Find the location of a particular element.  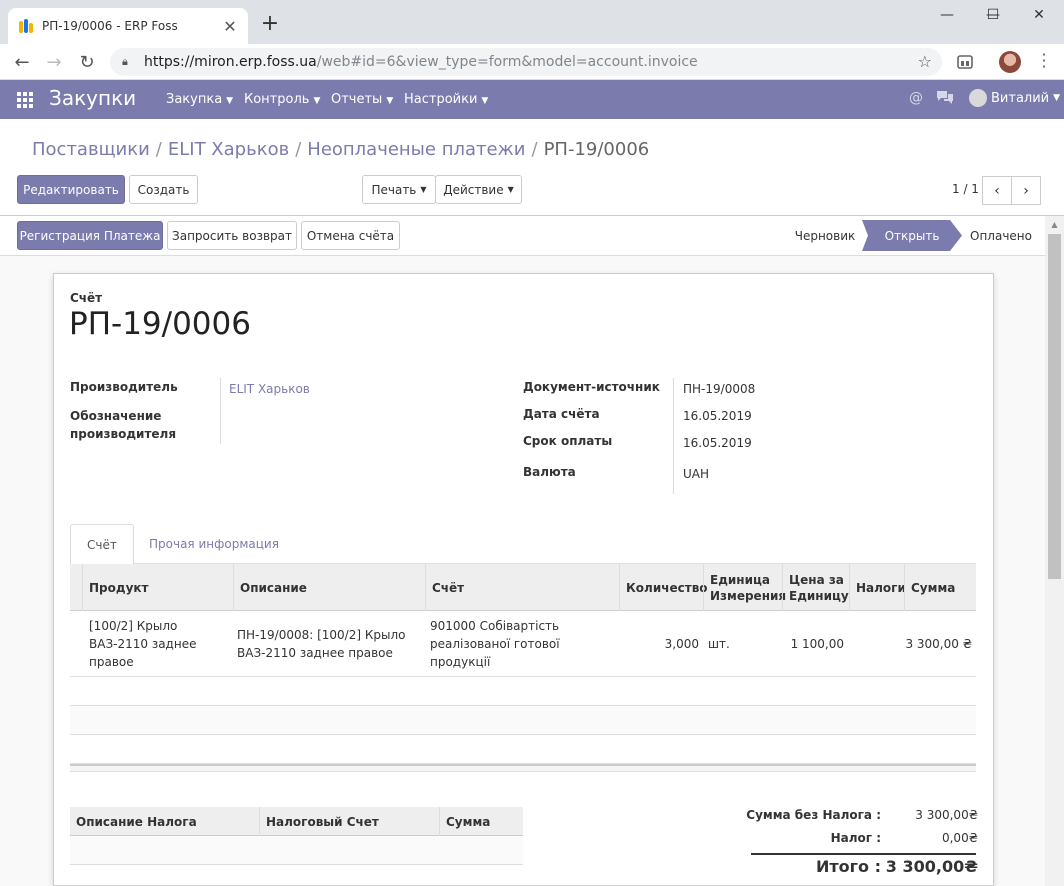

vertical-scrollbar: ▲ is located at coordinates (1054, 551).